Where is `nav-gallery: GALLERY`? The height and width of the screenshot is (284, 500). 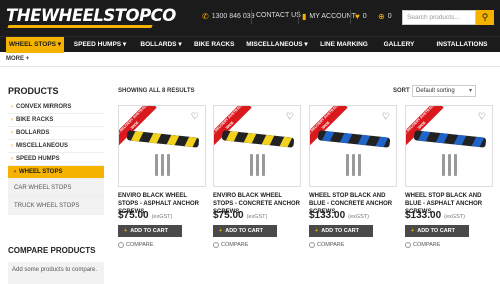 nav-gallery: GALLERY is located at coordinates (399, 45).